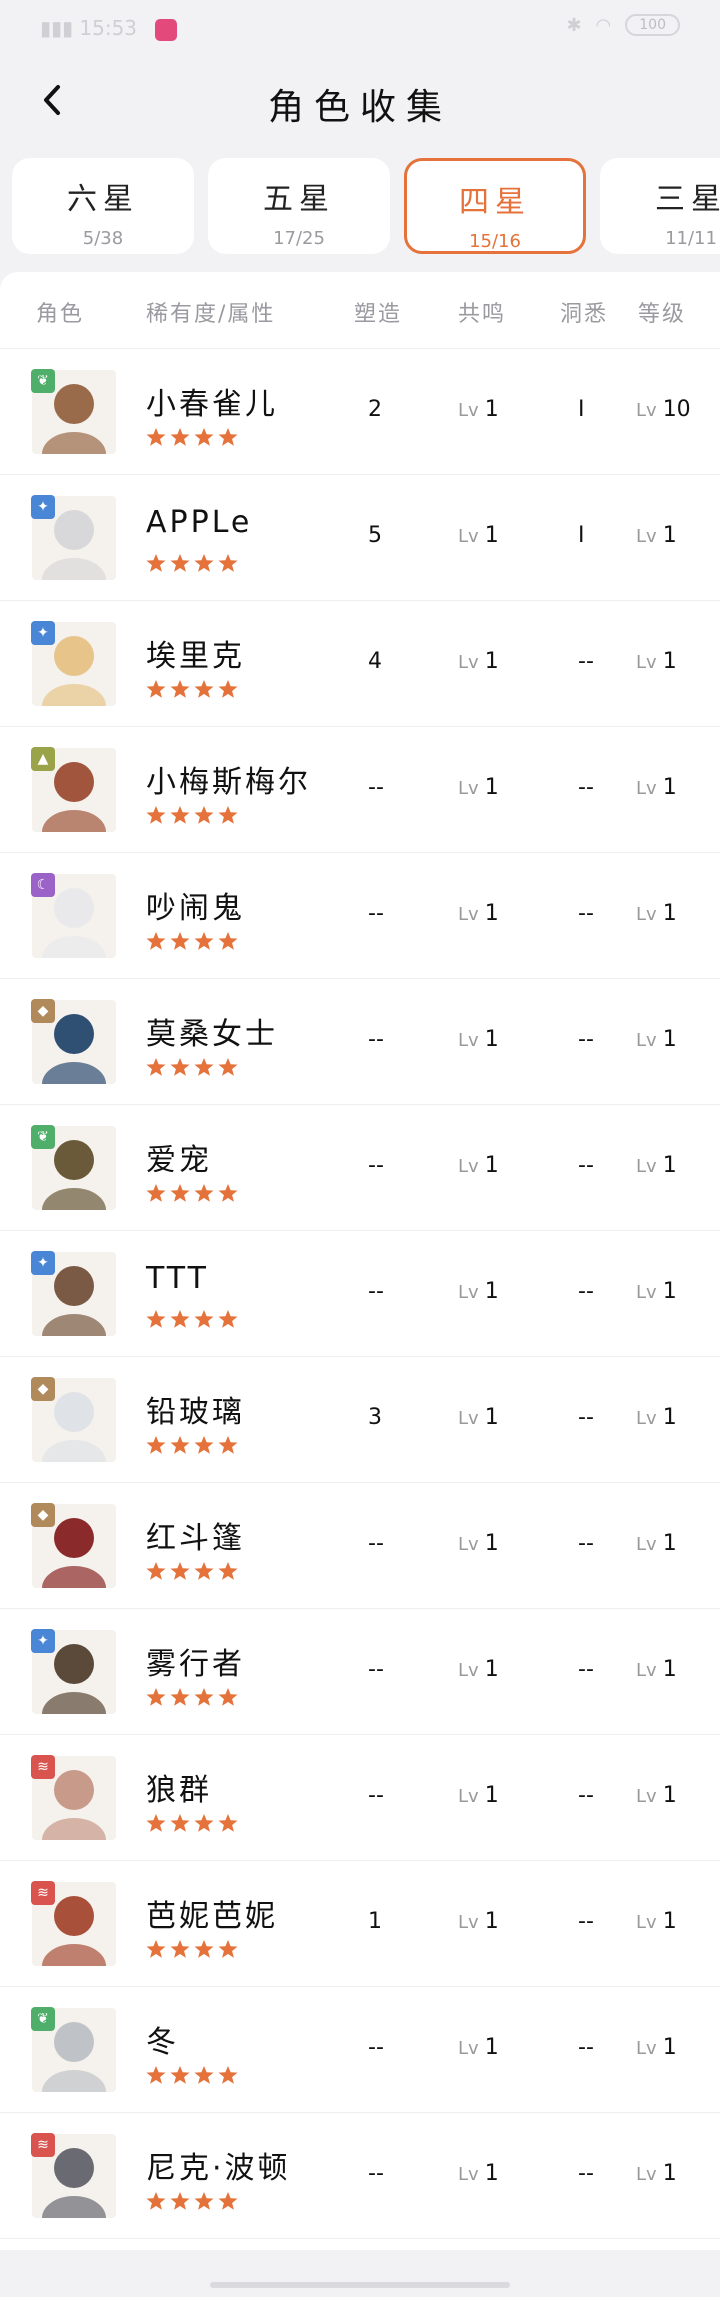 This screenshot has height=2297, width=720. What do you see at coordinates (584, 312) in the screenshot?
I see `column-header-insight: 洞悉` at bounding box center [584, 312].